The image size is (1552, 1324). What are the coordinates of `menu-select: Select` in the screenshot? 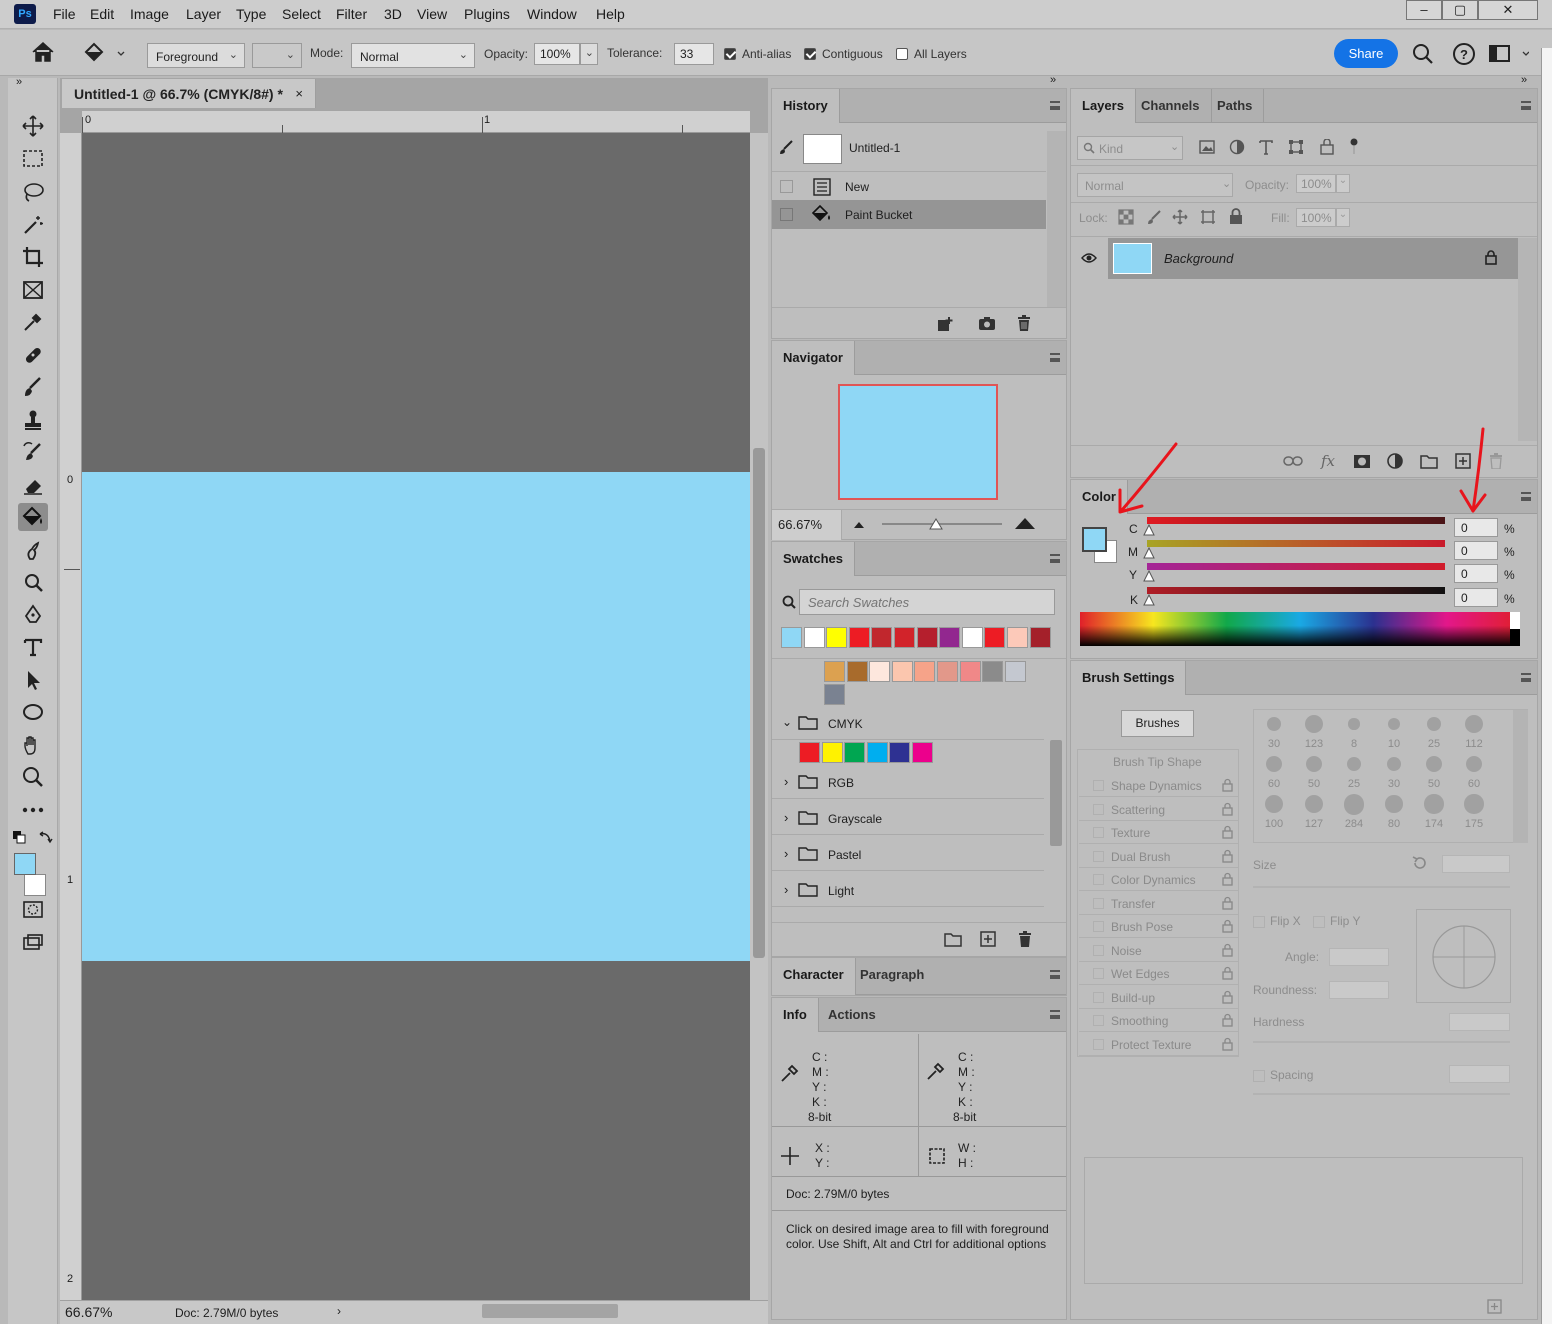 It's located at (301, 14).